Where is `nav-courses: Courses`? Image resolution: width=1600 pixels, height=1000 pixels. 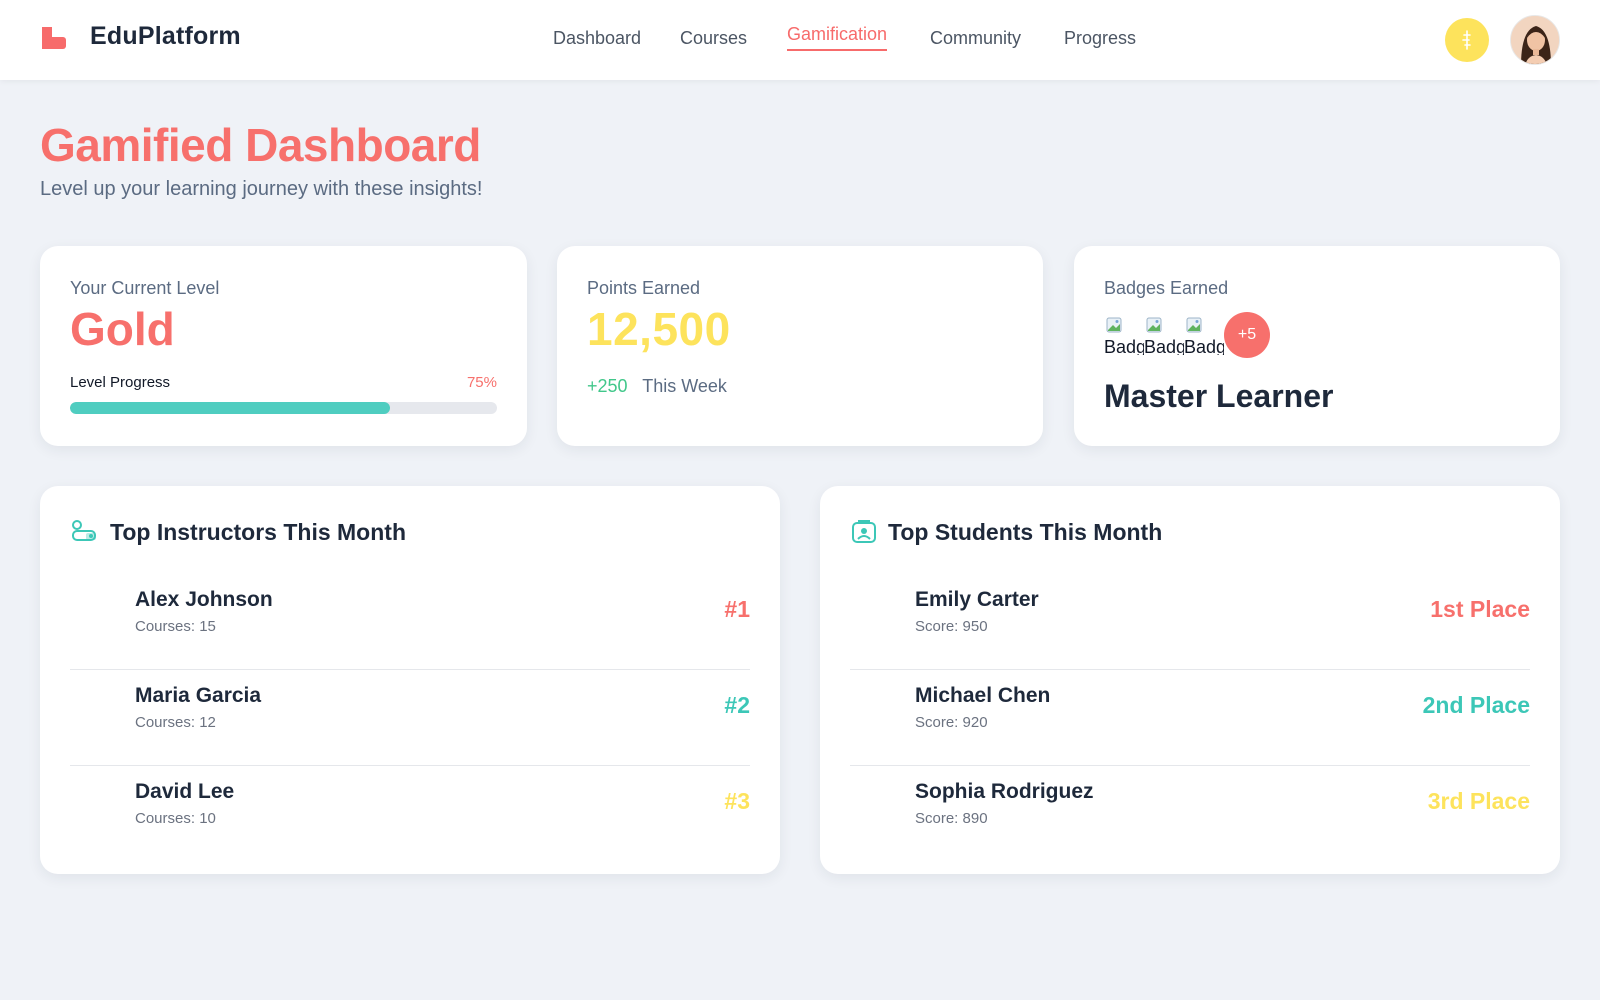 nav-courses: Courses is located at coordinates (713, 38).